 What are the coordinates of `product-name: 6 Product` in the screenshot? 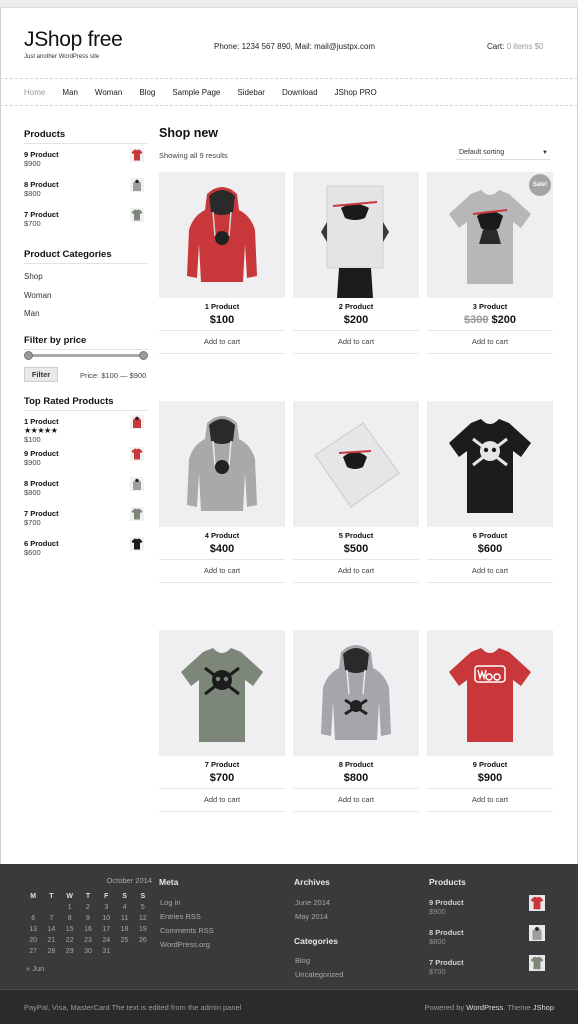 It's located at (490, 535).